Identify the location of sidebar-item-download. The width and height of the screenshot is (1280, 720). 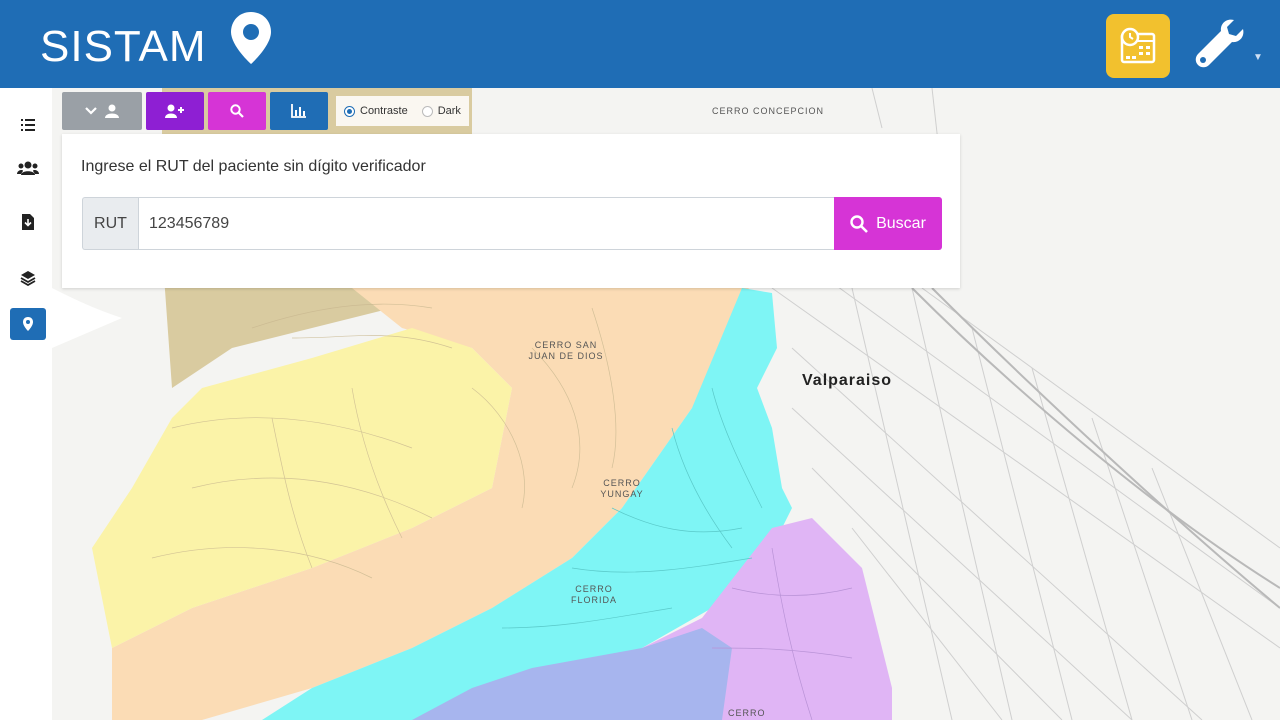
(28, 222).